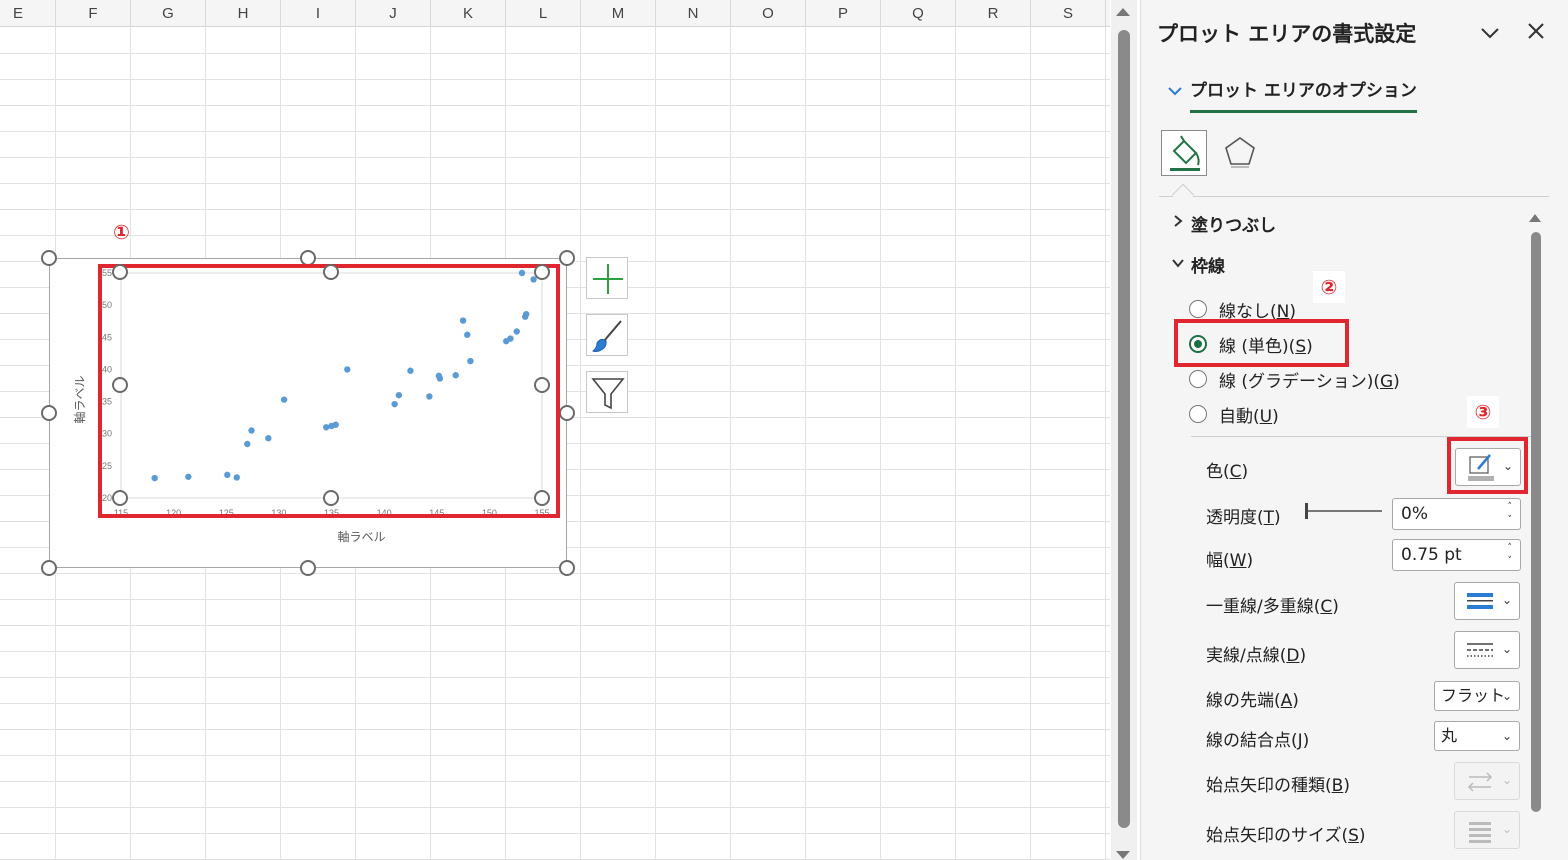 This screenshot has width=1568, height=860. Describe the element at coordinates (120, 498) in the screenshot. I see `plot-resize-handle-bl` at that location.